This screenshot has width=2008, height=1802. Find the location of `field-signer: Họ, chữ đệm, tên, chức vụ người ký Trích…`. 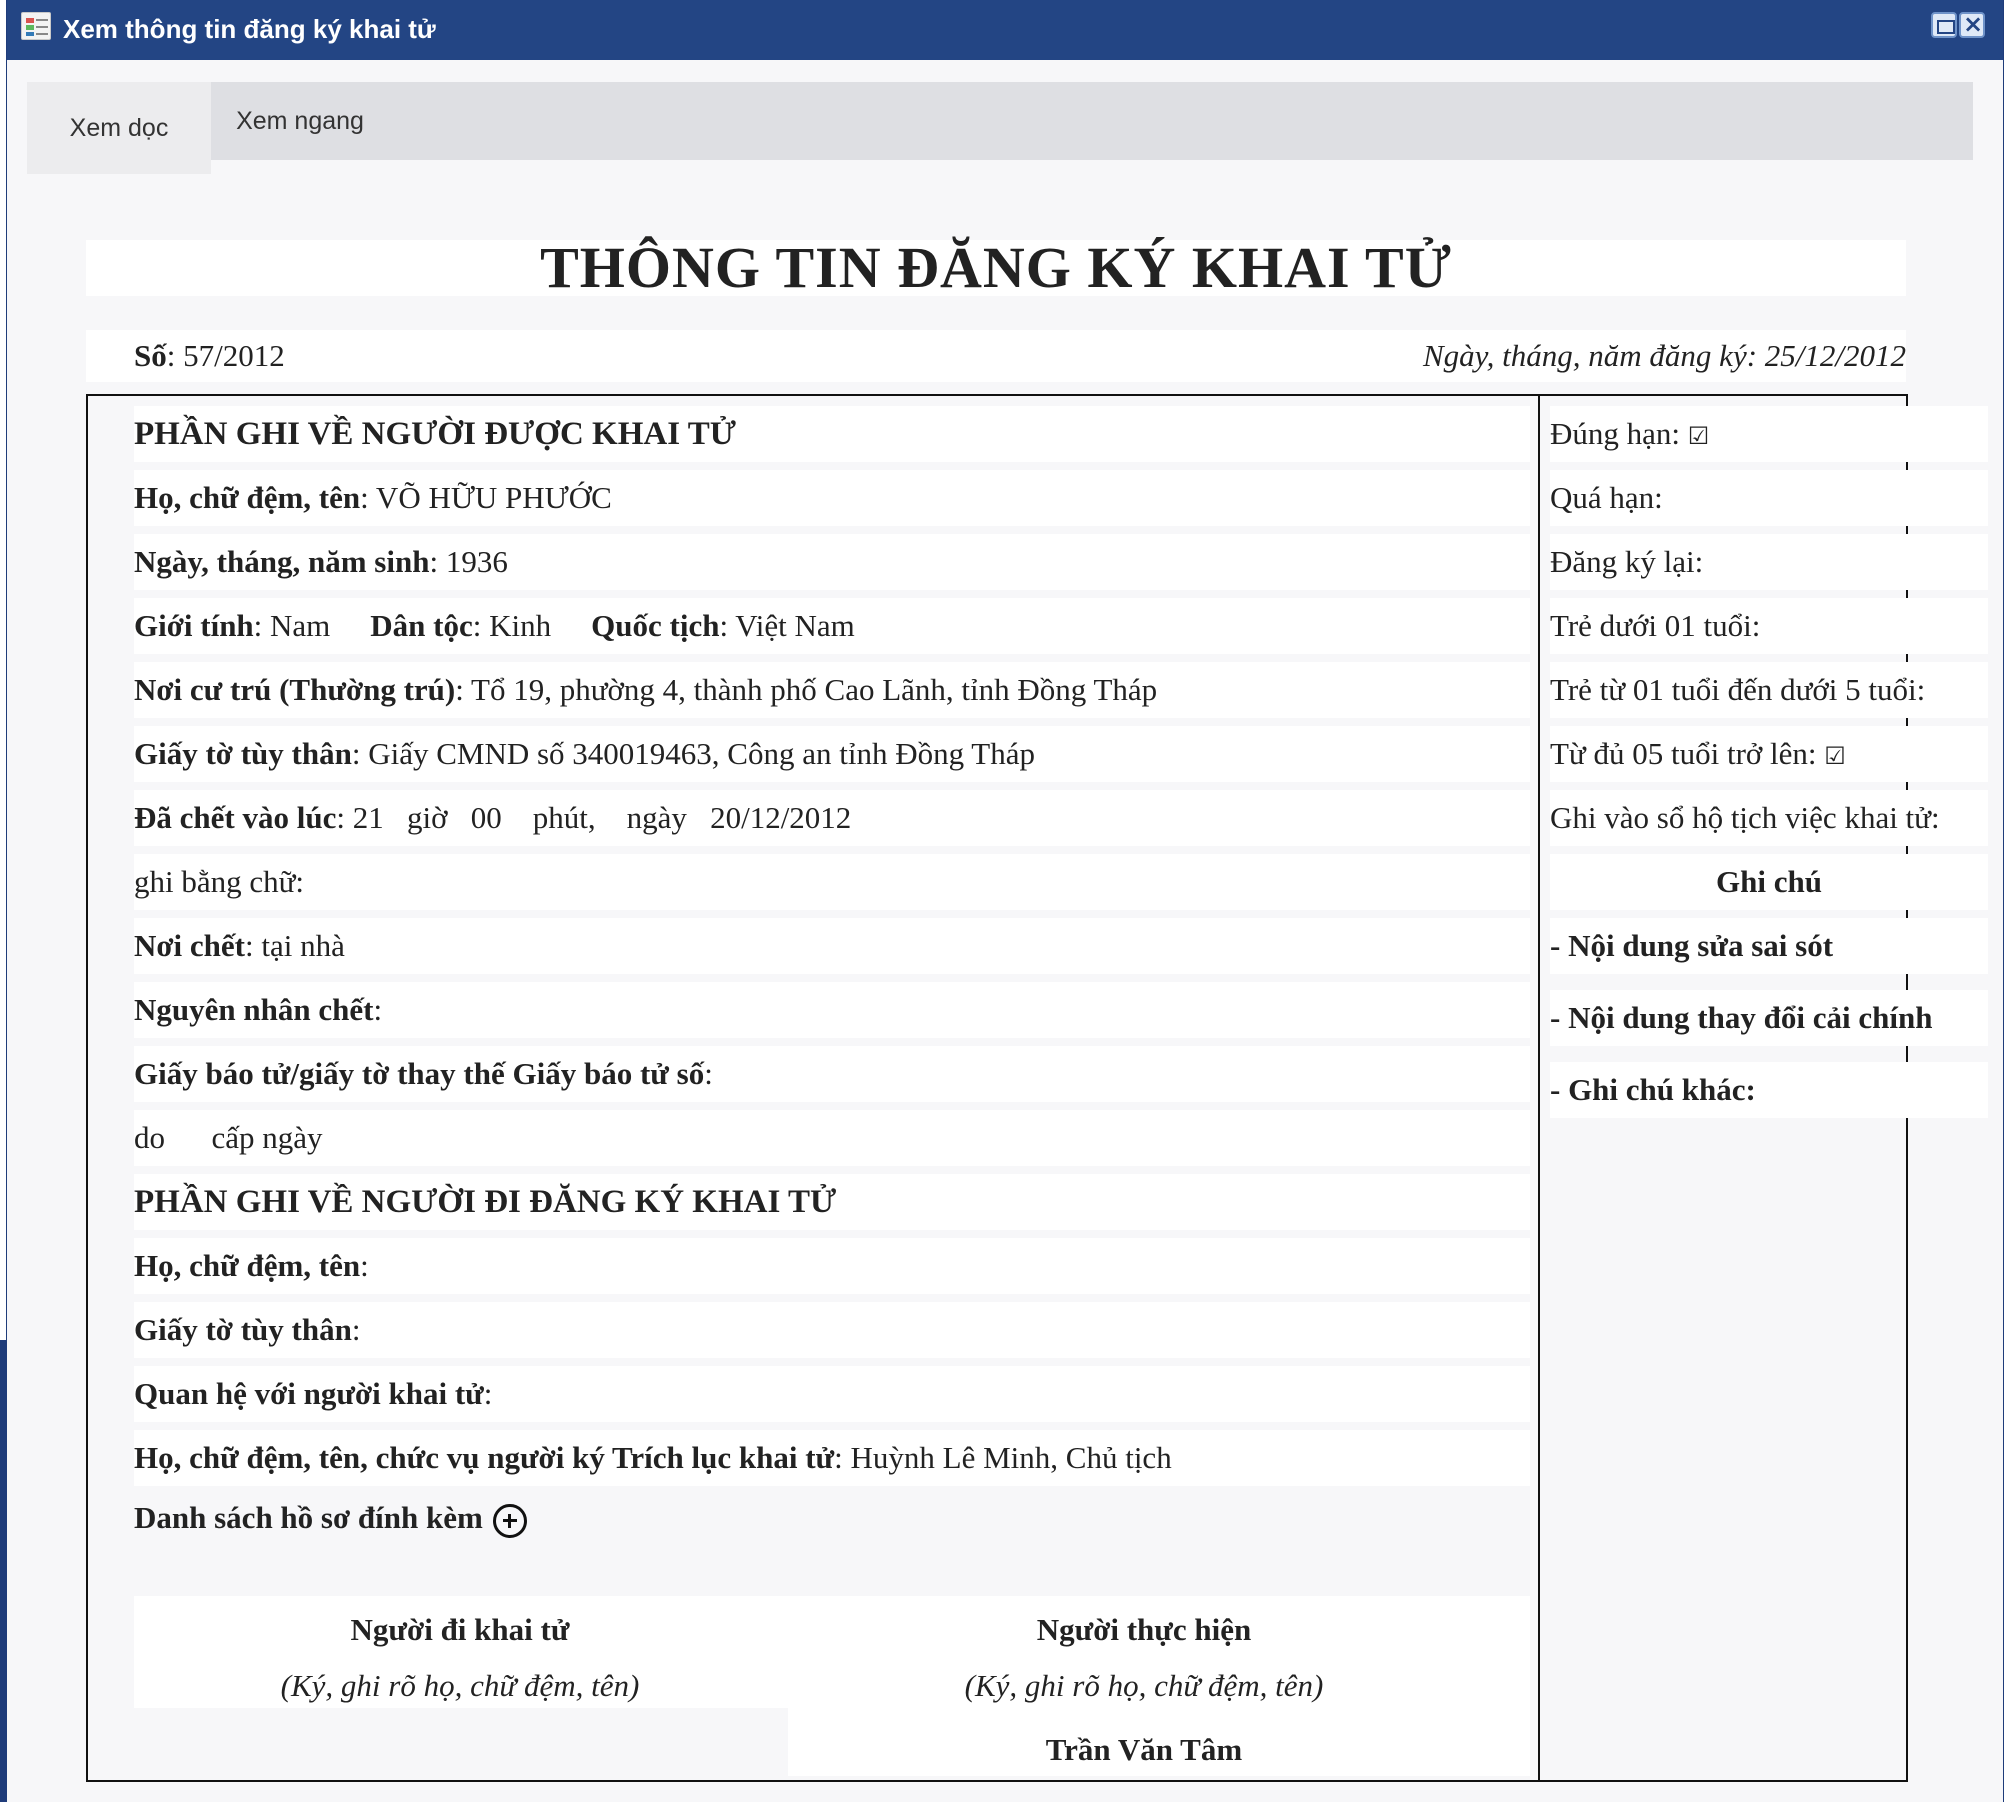

field-signer: Họ, chữ đệm, tên, chức vụ người ký Trích… is located at coordinates (832, 1458).